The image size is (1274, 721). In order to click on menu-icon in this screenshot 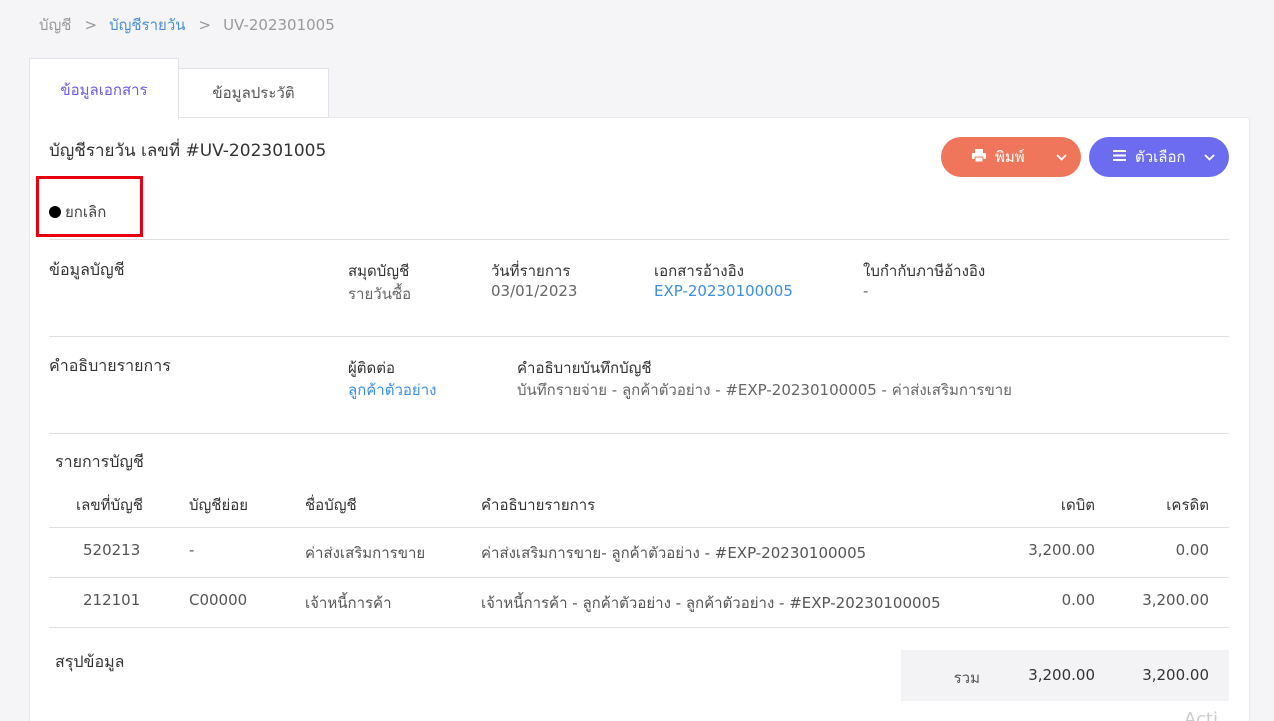, I will do `click(1119, 157)`.